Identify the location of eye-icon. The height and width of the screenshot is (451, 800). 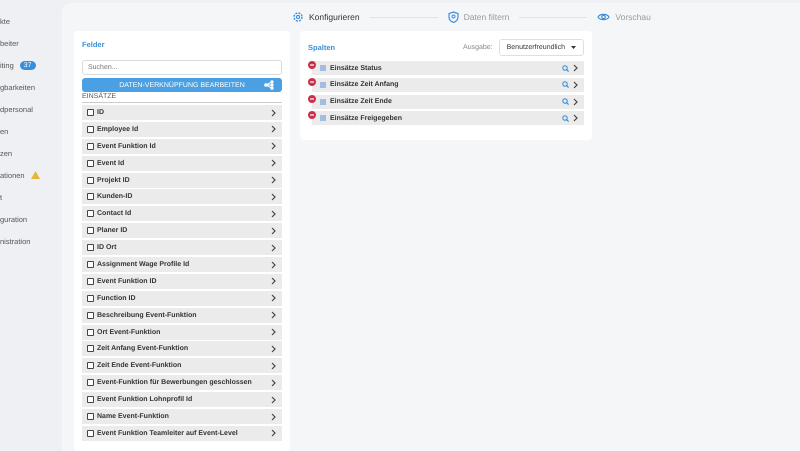
(603, 17).